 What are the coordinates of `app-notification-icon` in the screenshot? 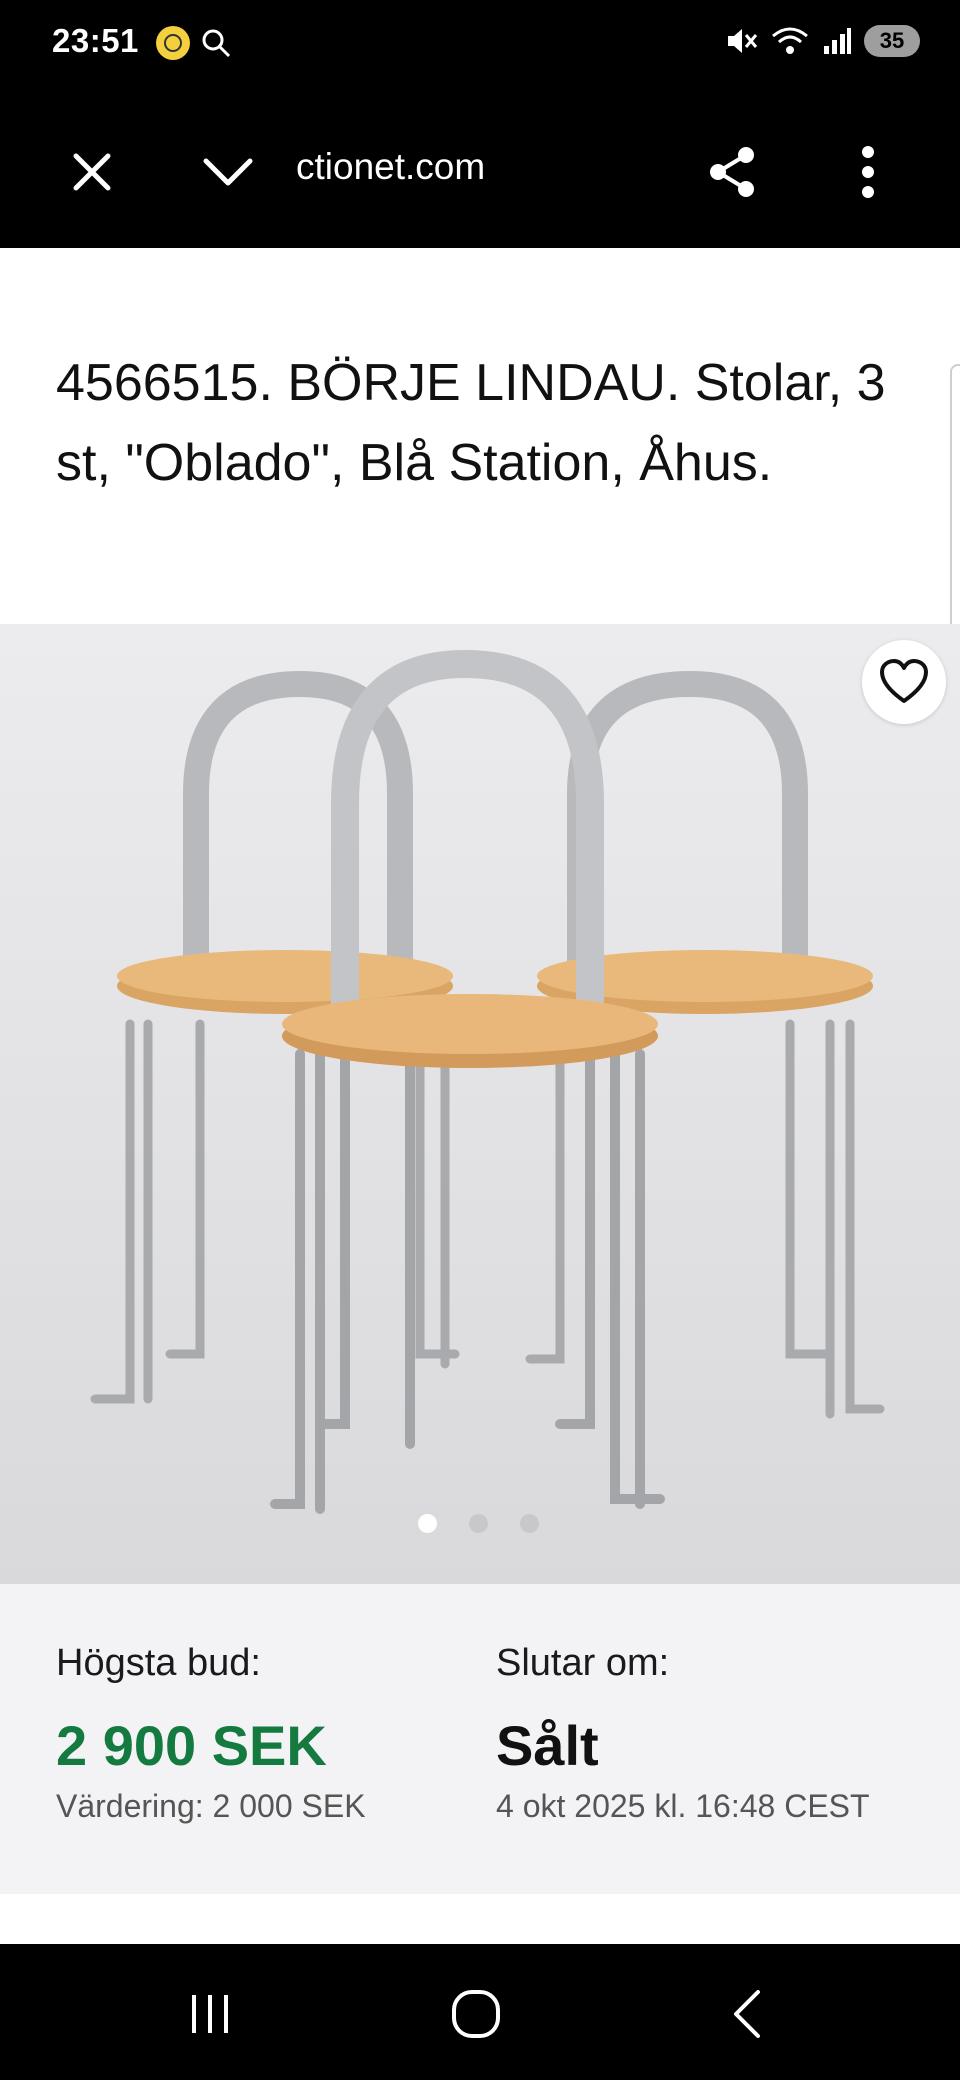 It's located at (173, 43).